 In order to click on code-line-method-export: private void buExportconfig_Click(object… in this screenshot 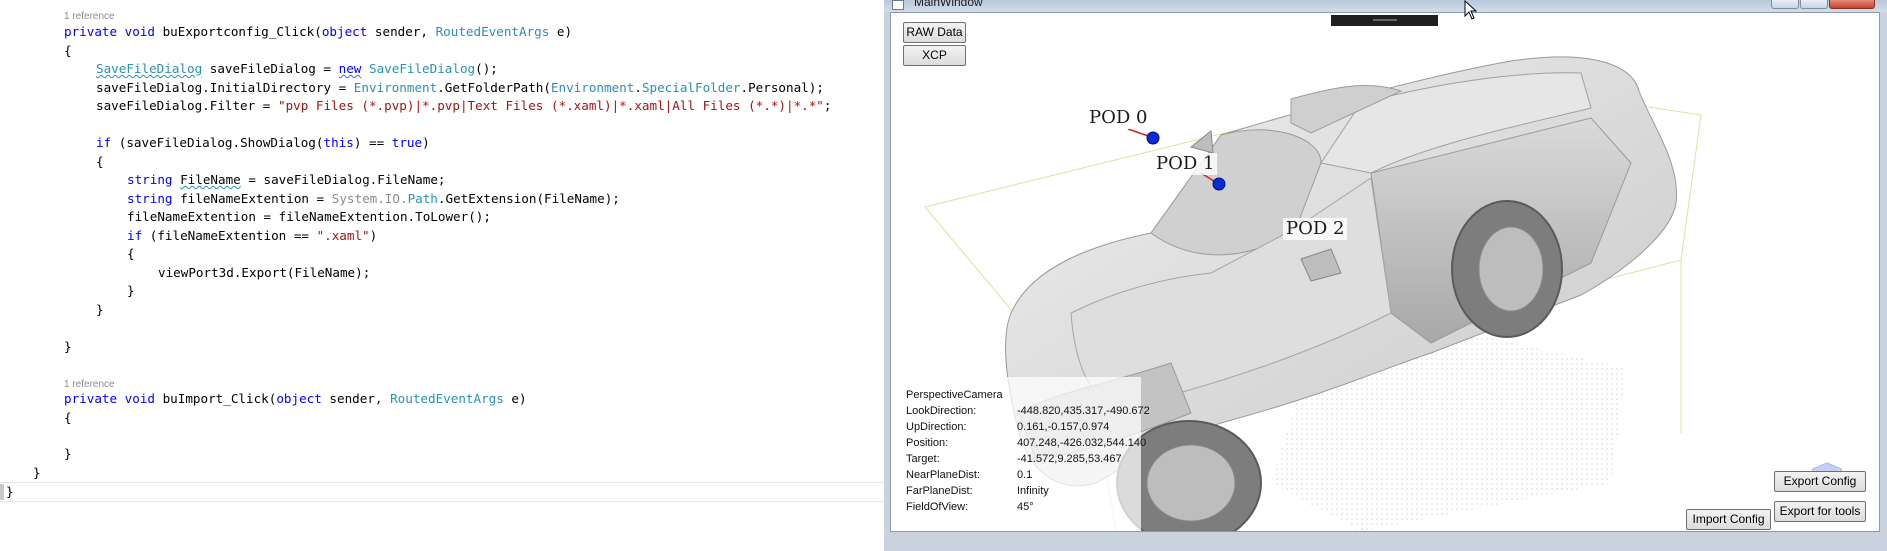, I will do `click(318, 31)`.